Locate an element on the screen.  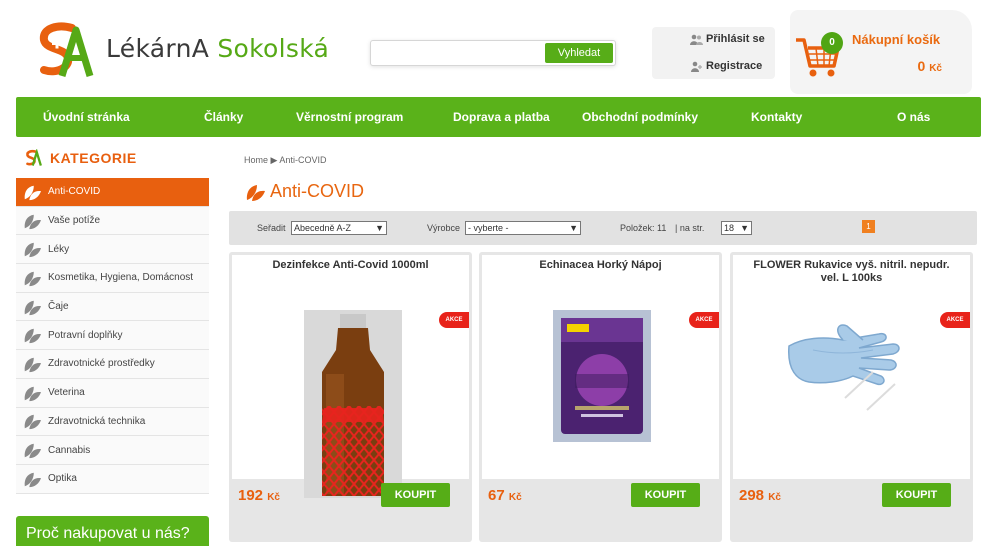
per-page-select: 18 ▼ is located at coordinates (736, 228).